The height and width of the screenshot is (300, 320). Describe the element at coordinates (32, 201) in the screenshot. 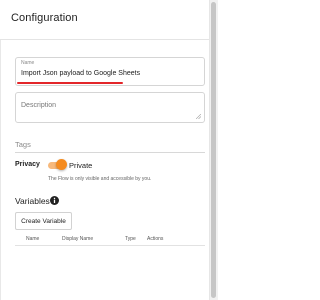

I see `variables-title: Variables` at that location.